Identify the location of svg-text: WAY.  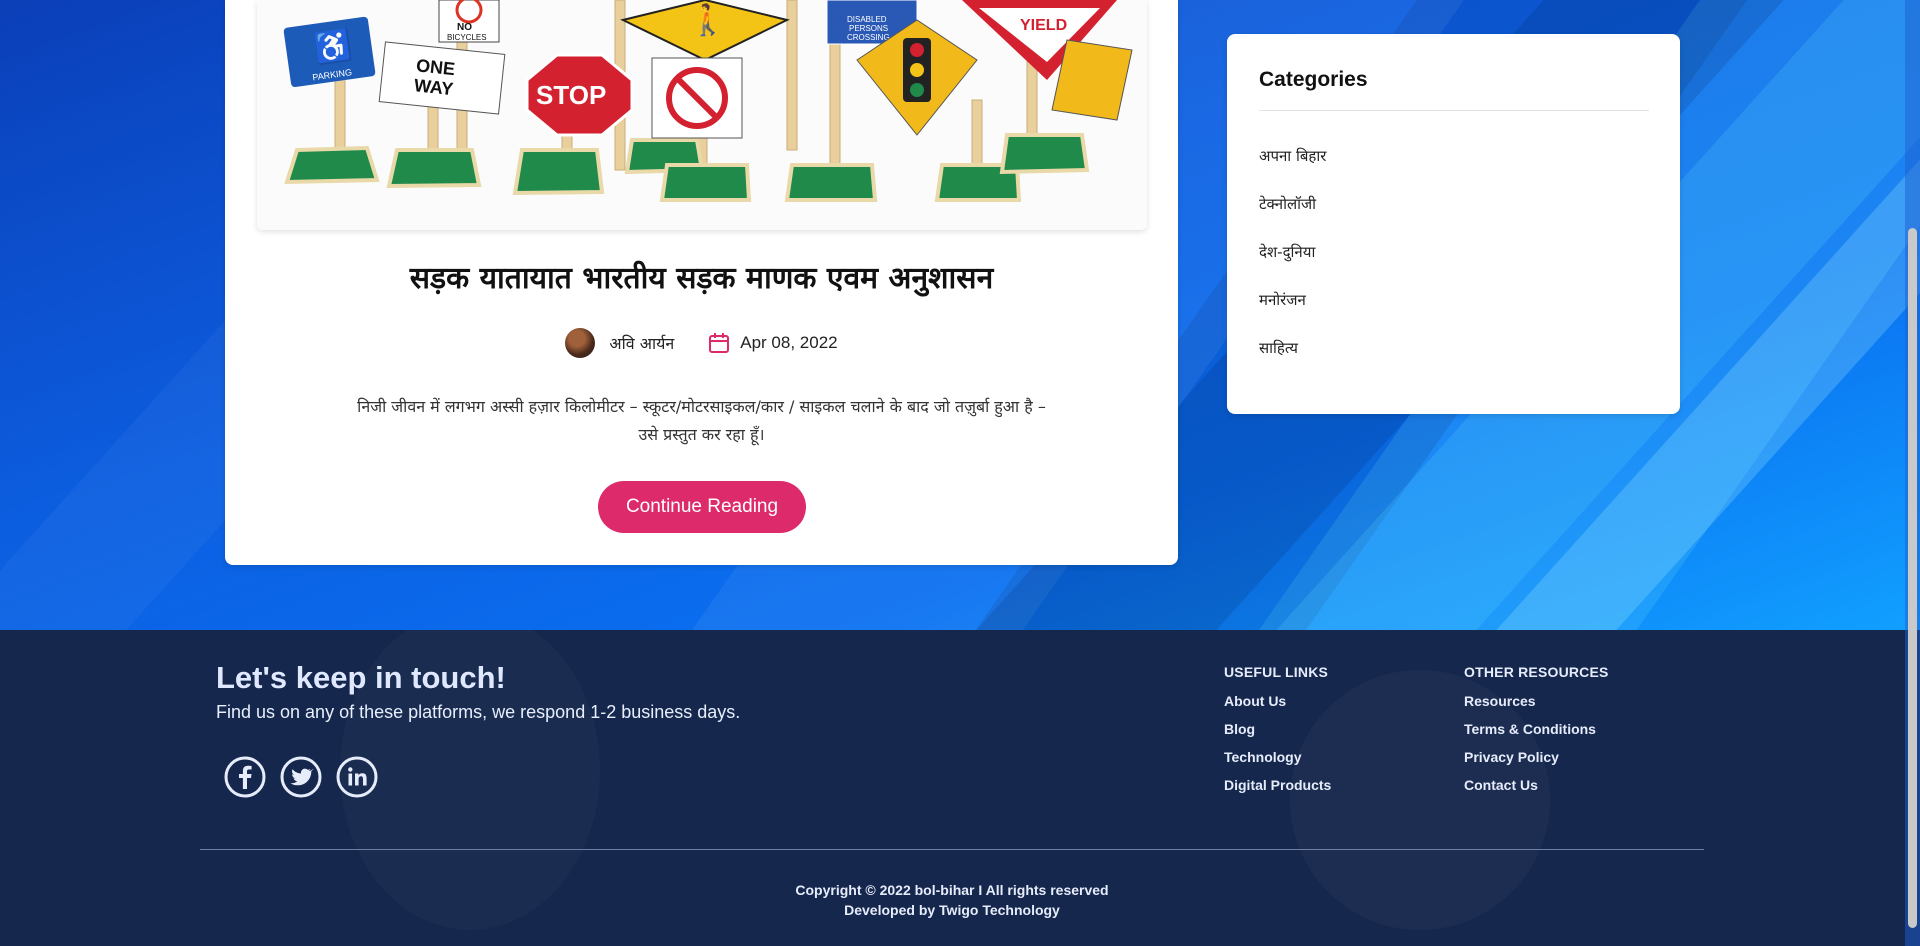
(433, 87).